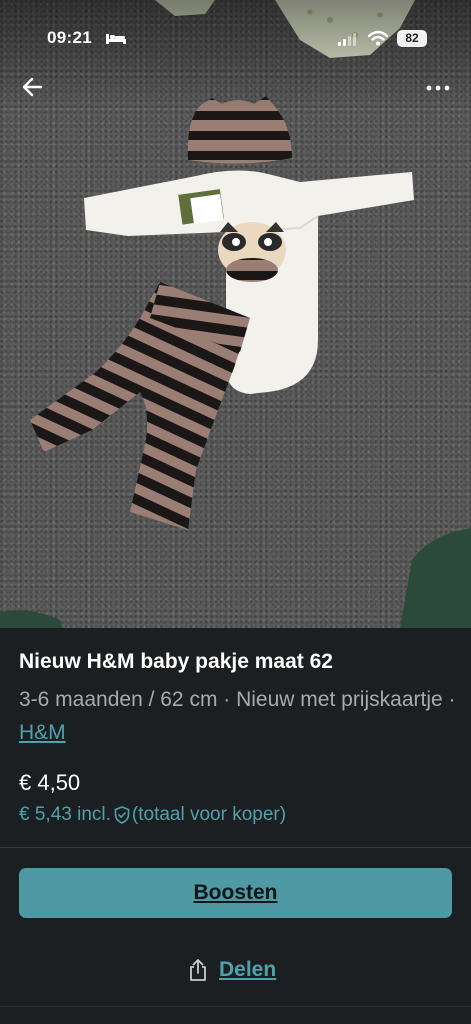  What do you see at coordinates (69, 37) in the screenshot?
I see `status-time: 09:21` at bounding box center [69, 37].